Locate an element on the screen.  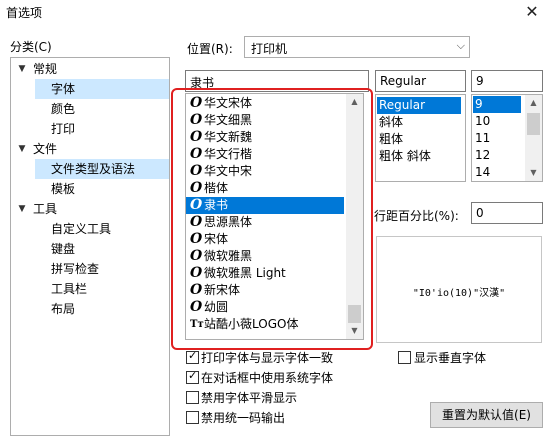
font-size-value: 9 is located at coordinates (480, 81).